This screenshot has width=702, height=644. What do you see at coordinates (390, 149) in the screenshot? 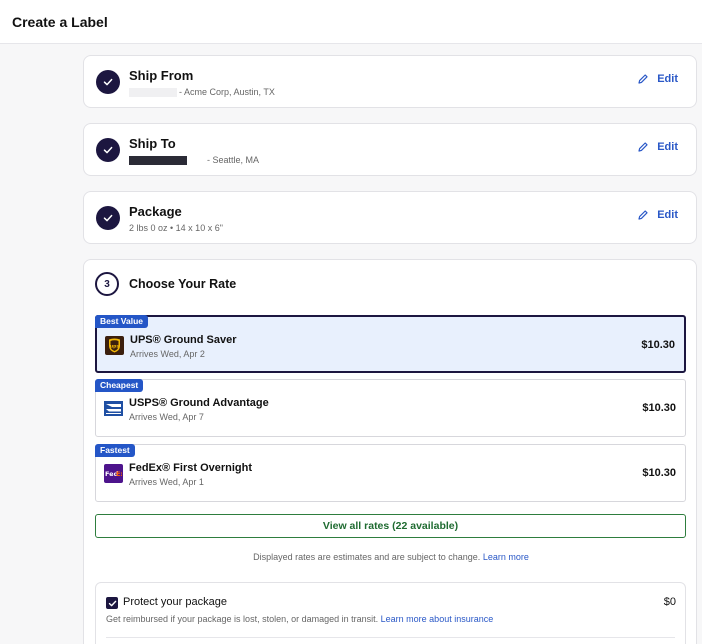
I see `ship-to-card: Ship To - Seattle, MA Edit` at bounding box center [390, 149].